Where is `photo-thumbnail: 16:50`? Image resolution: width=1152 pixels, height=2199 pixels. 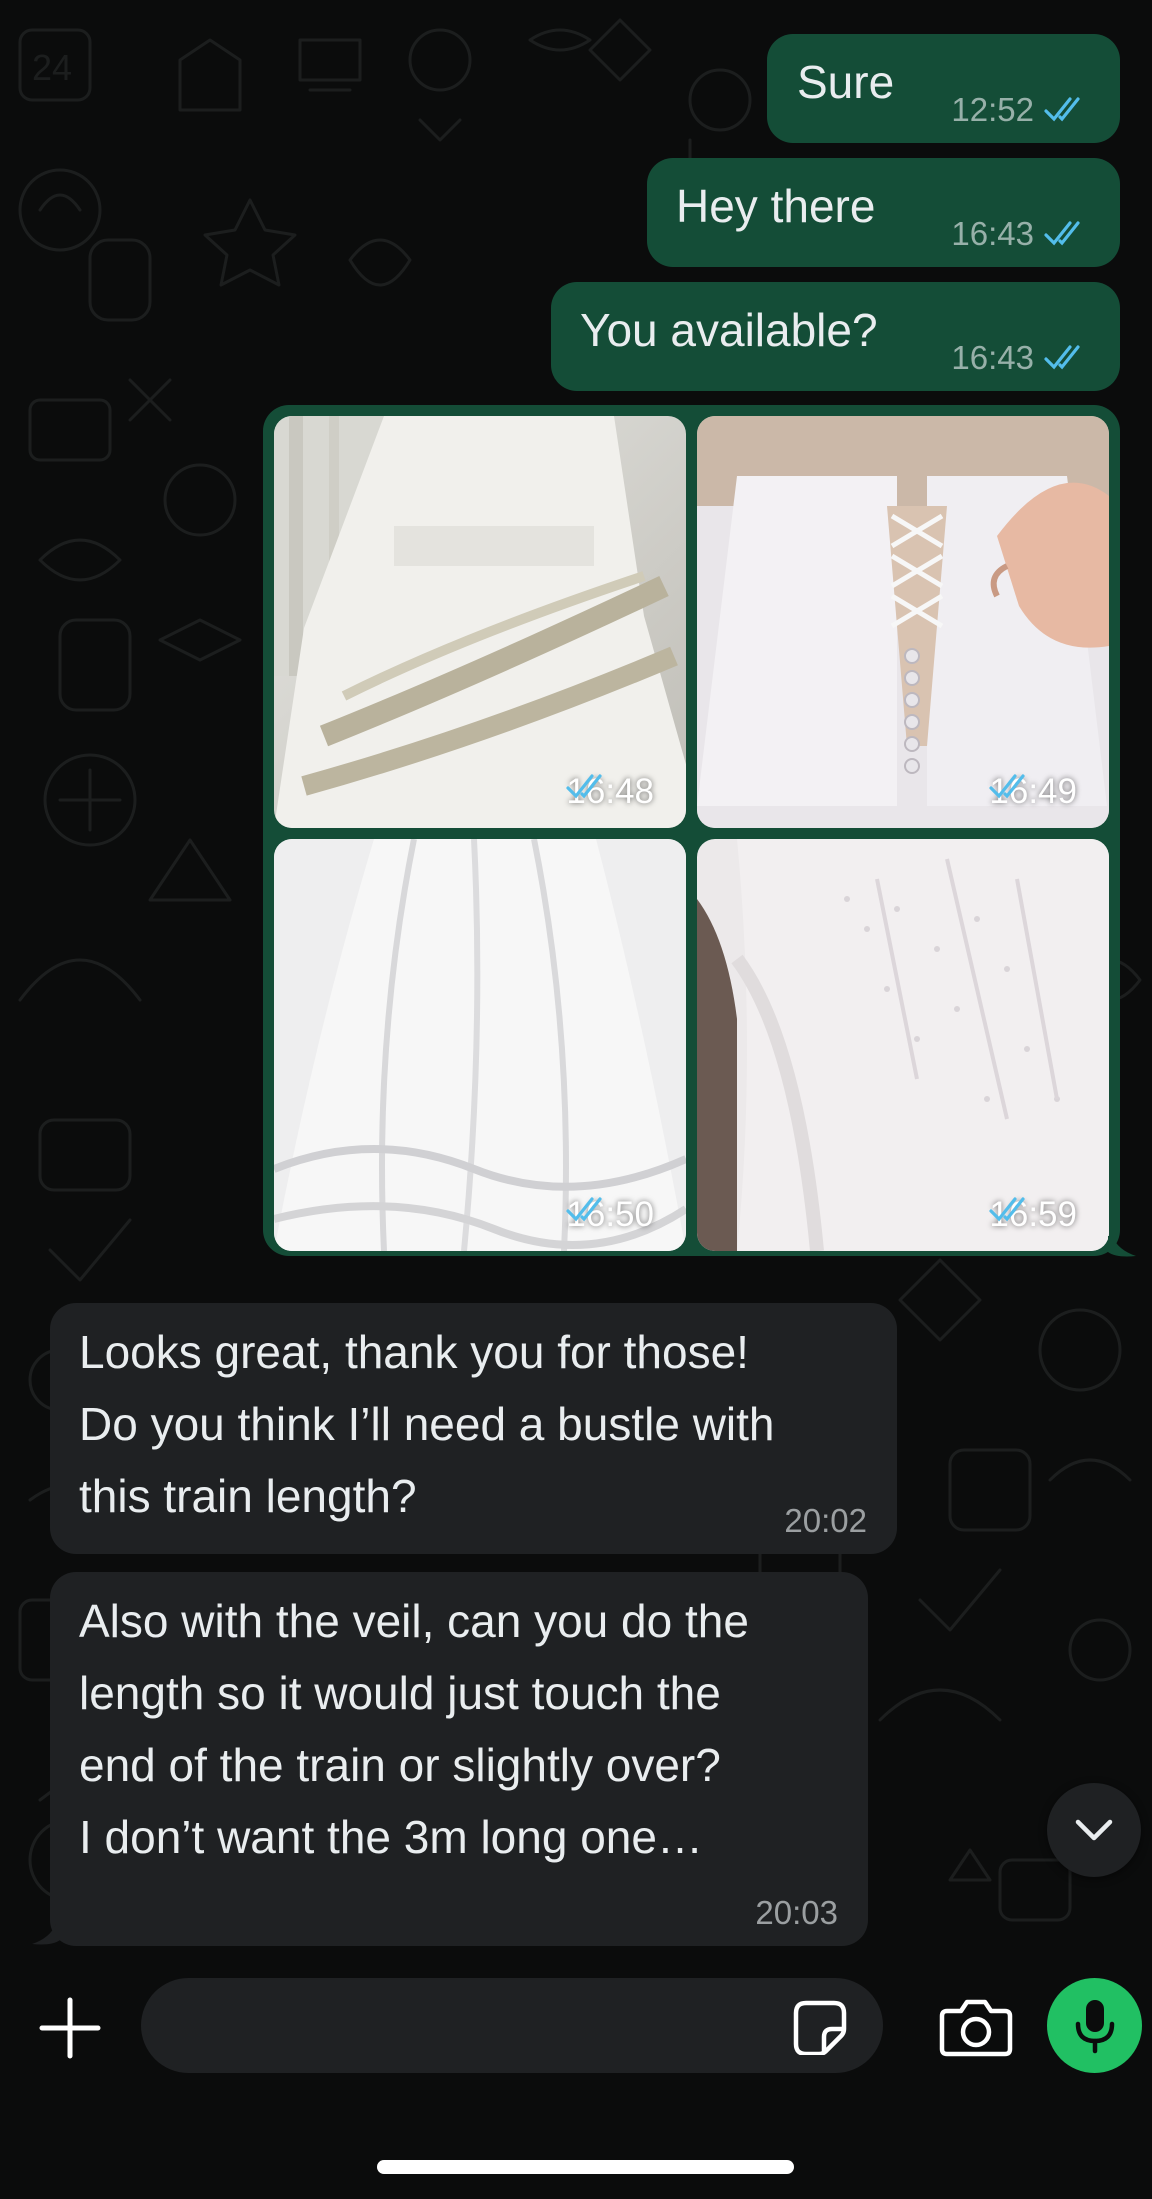
photo-thumbnail: 16:50 is located at coordinates (480, 1045).